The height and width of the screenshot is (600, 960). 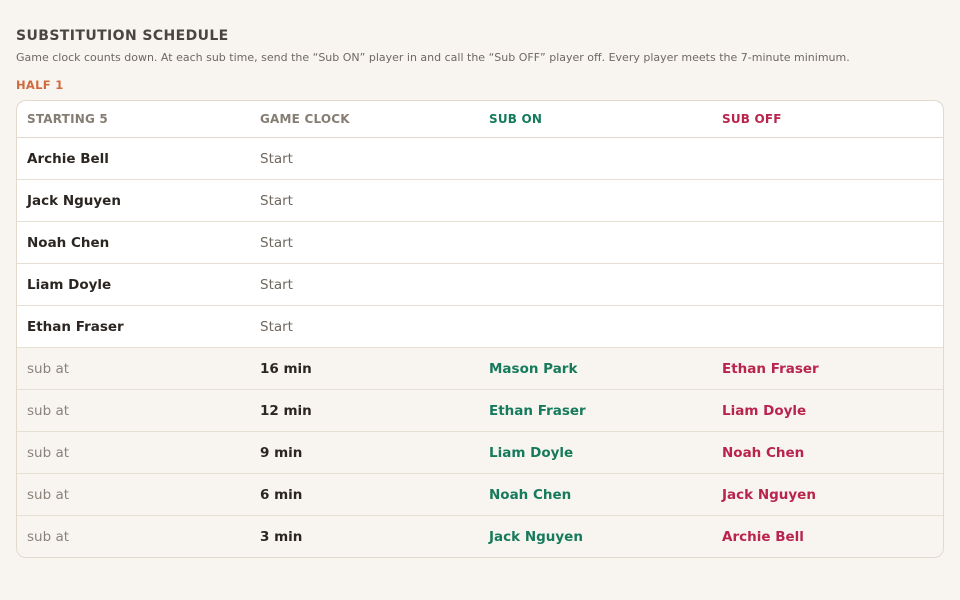 I want to click on starter-name: Noah Chen, so click(x=133, y=242).